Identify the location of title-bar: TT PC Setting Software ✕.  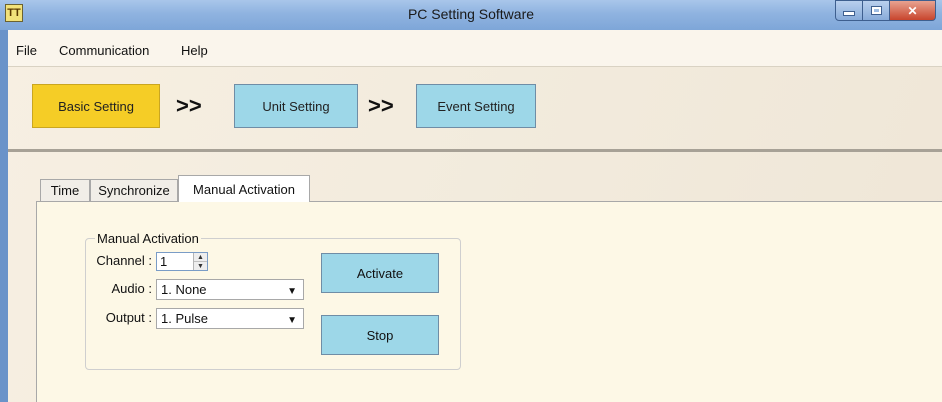
(471, 15).